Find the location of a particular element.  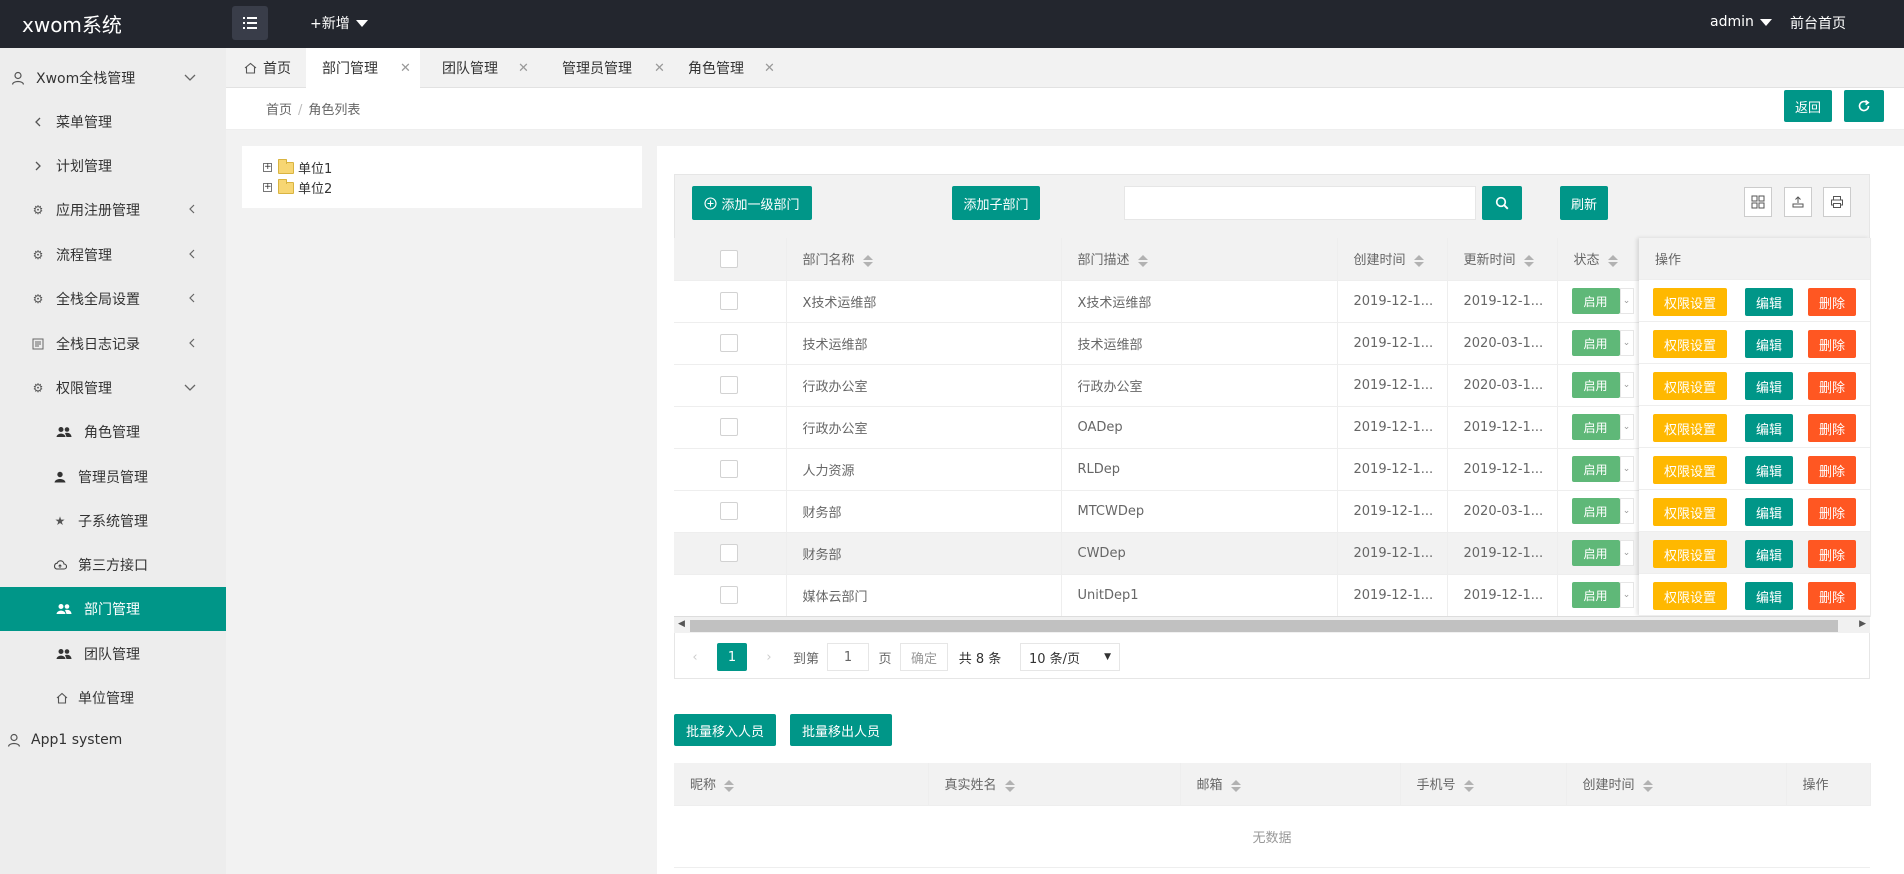

tab-roles: 角色管理 ✕ is located at coordinates (723, 68).